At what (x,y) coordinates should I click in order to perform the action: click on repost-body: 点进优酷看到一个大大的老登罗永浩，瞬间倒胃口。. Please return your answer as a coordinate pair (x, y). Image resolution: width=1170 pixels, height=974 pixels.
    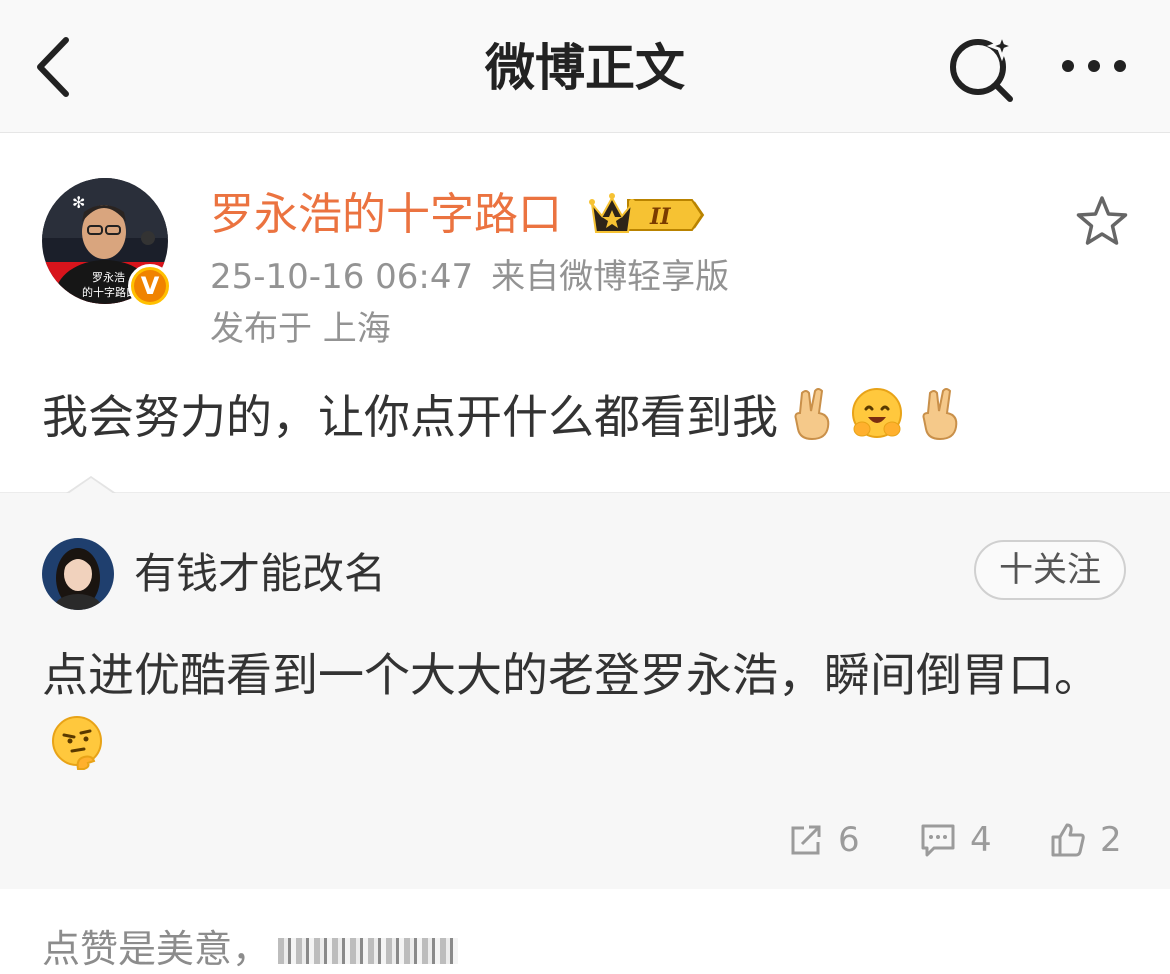
    Looking at the image, I should click on (571, 675).